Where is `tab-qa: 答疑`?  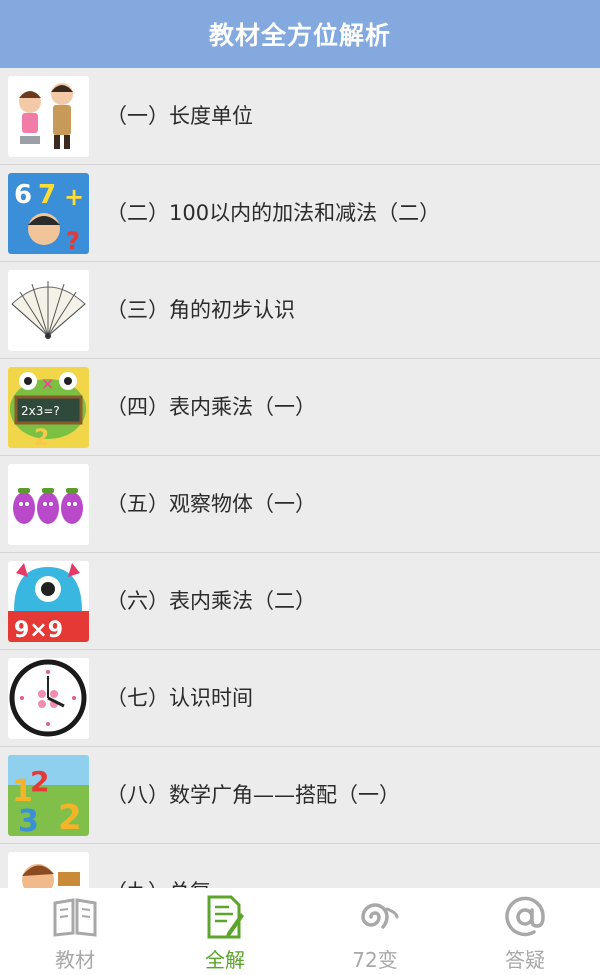
tab-qa: 答疑 is located at coordinates (525, 931).